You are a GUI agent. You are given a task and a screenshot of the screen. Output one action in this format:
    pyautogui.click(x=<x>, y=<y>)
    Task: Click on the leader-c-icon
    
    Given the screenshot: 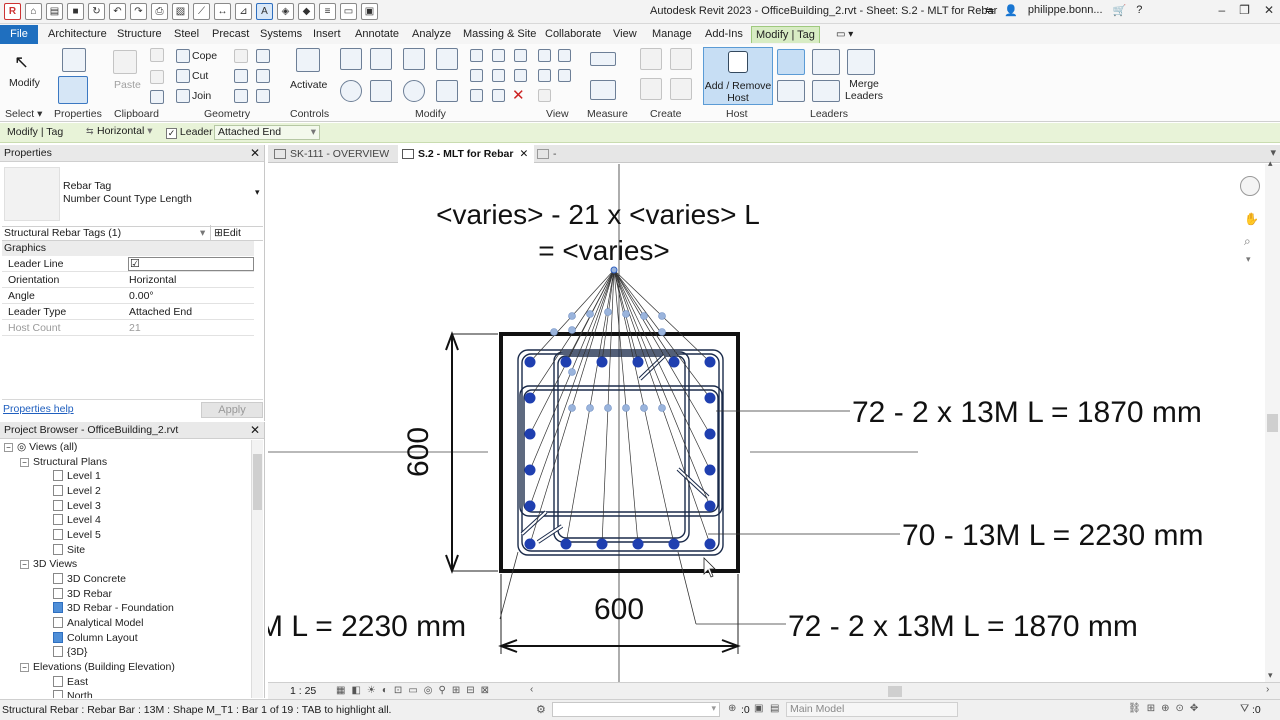 What is the action you would take?
    pyautogui.click(x=861, y=62)
    